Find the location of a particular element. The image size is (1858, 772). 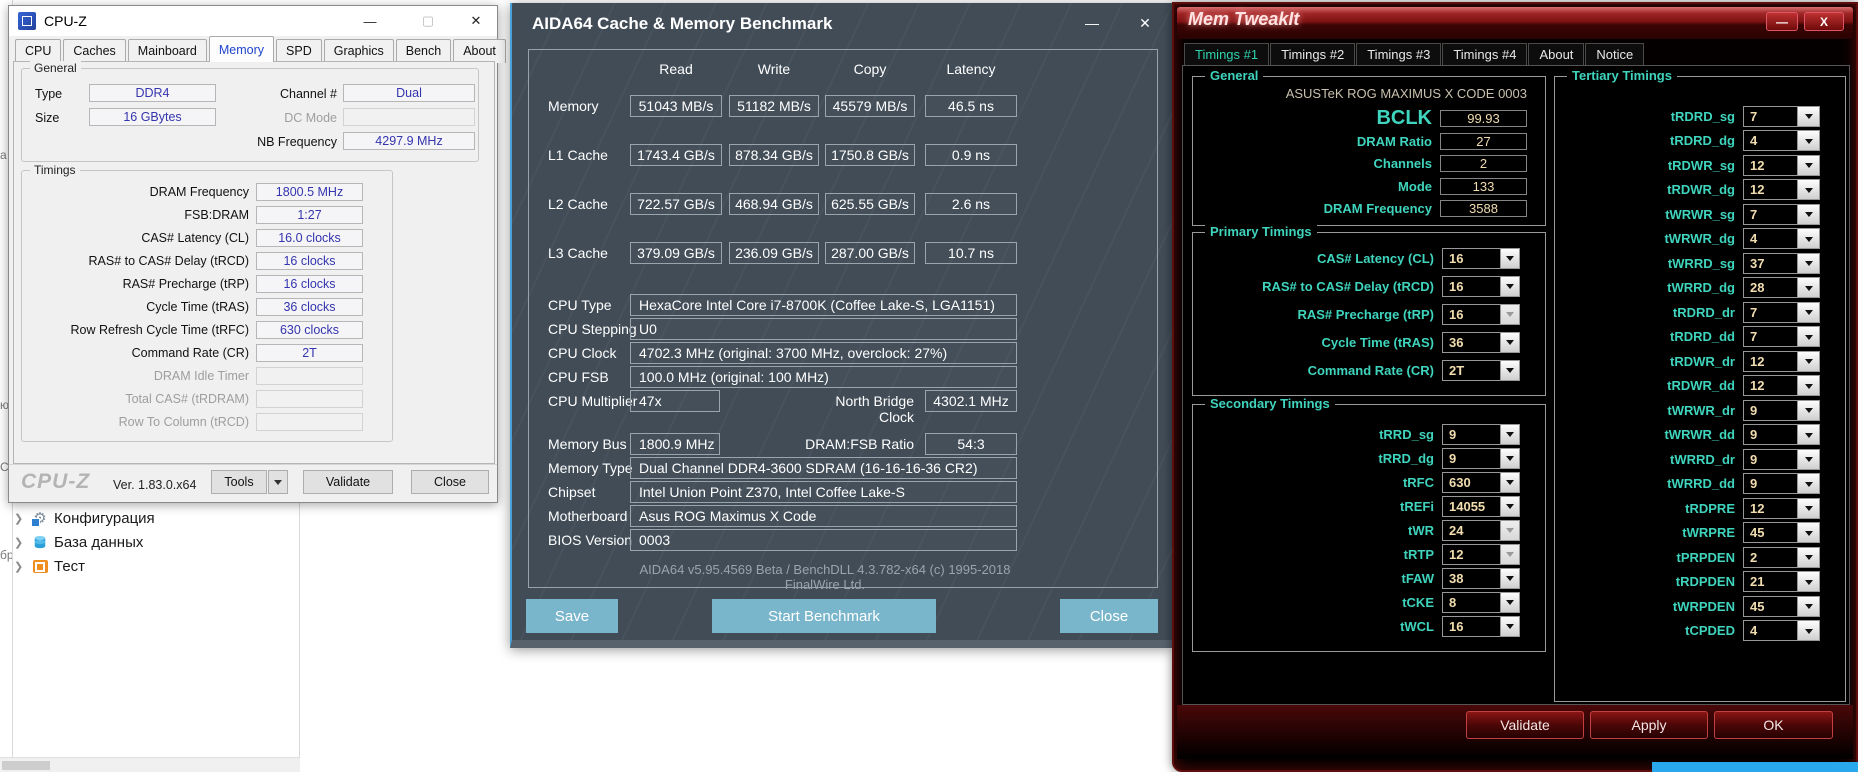

scrollbar-thumb is located at coordinates (26, 765).